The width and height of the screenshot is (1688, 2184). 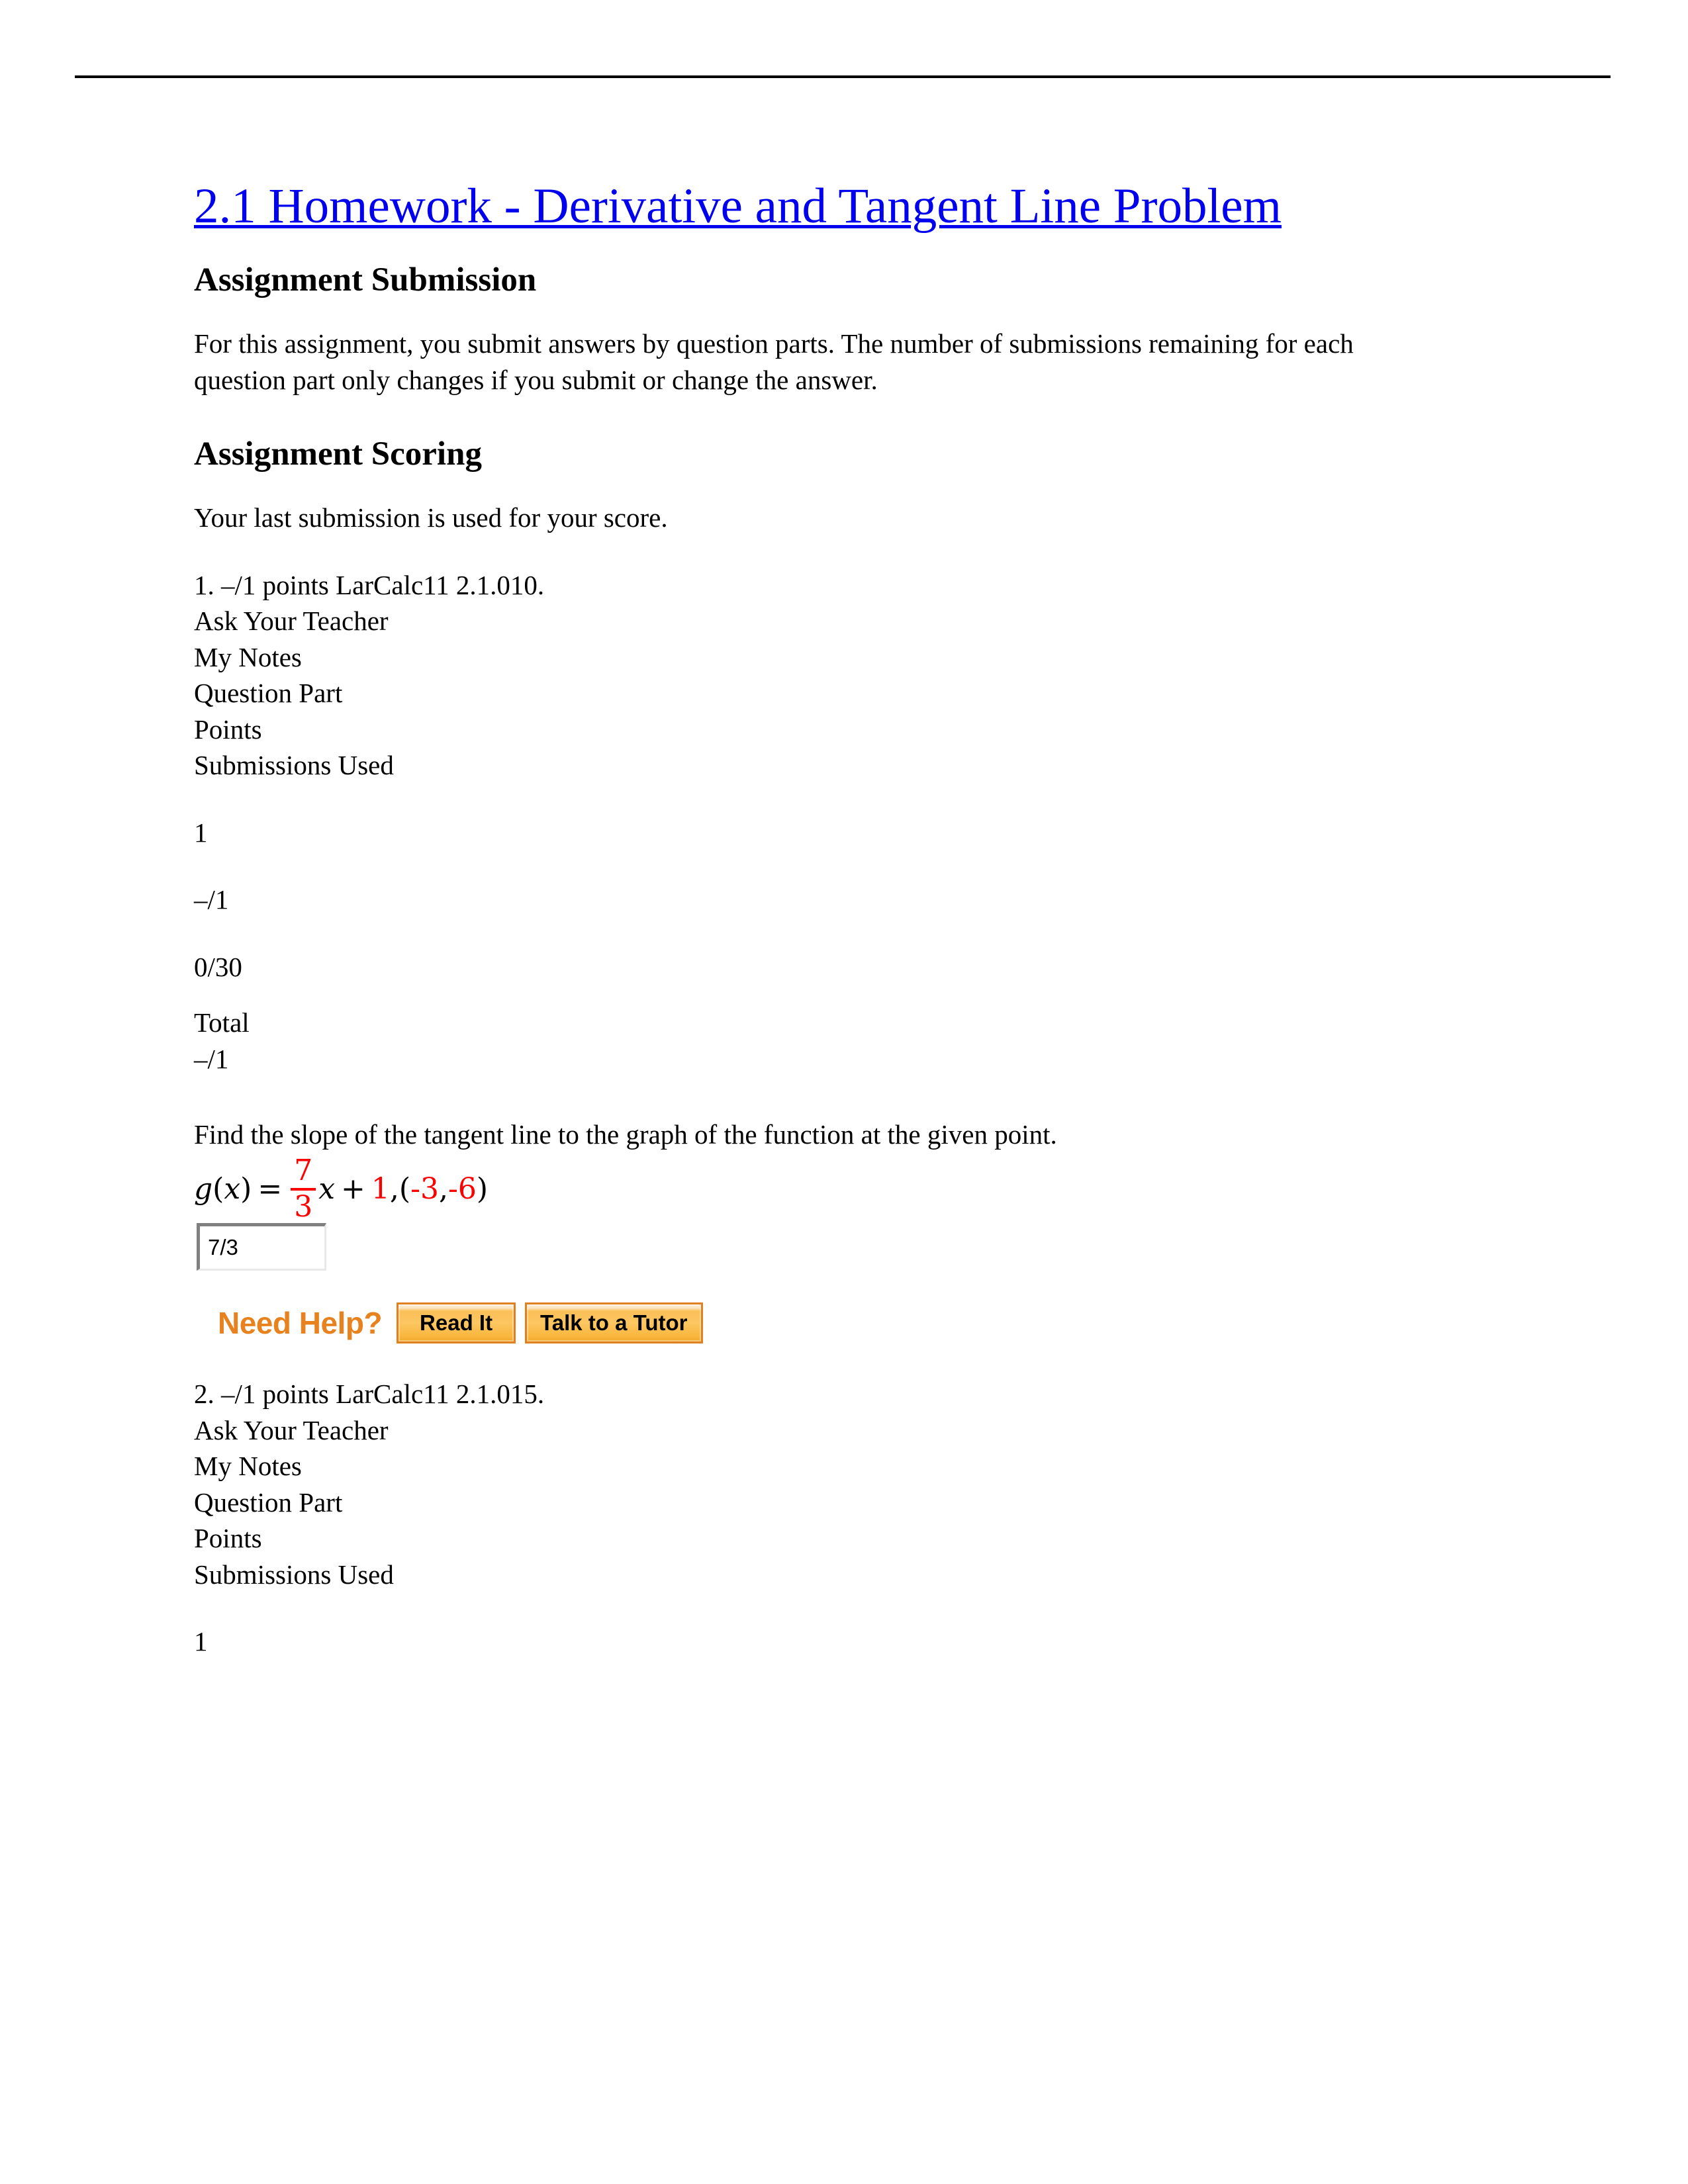 What do you see at coordinates (424, 1189) in the screenshot?
I see `math-point-x: -3` at bounding box center [424, 1189].